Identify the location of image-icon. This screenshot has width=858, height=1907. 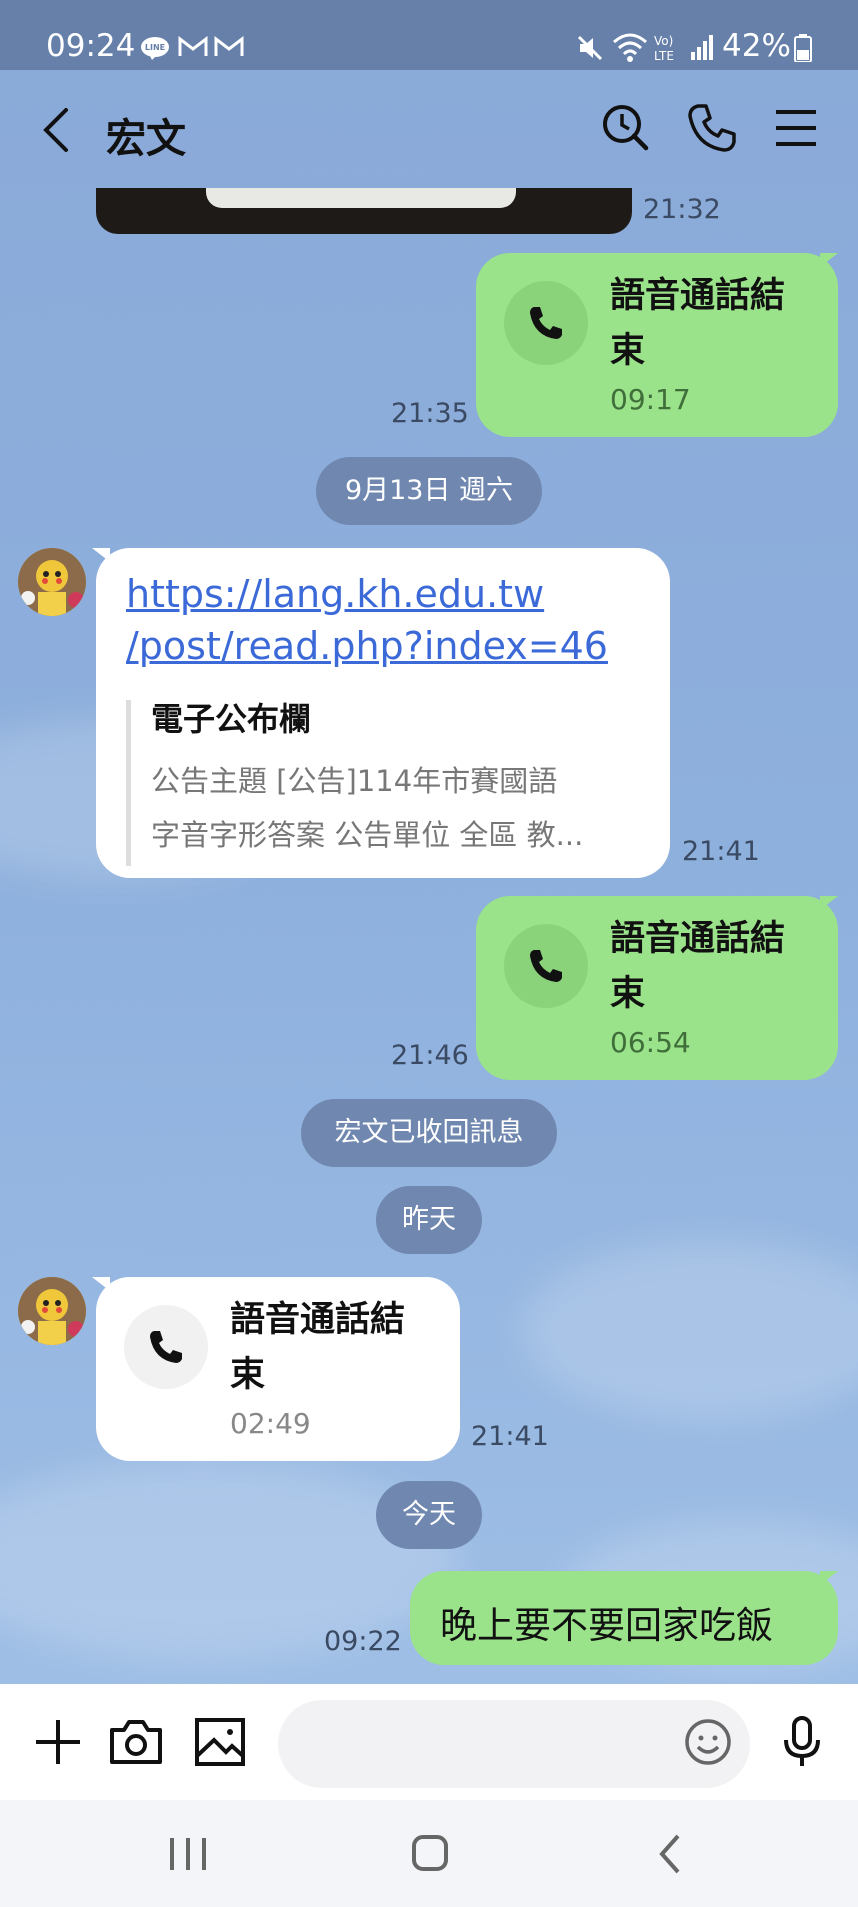
(220, 1742).